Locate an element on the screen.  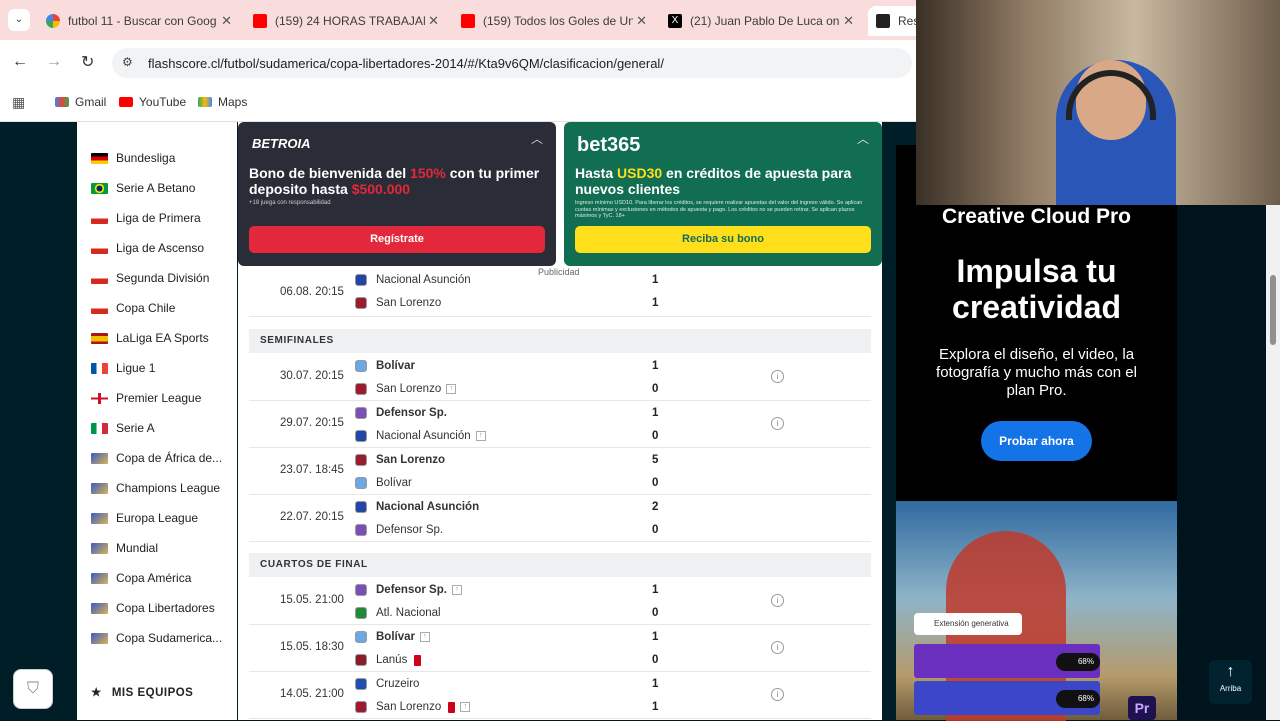
match-row: 15.05. 18:30 Bolívar ↑ Lanús 1 0 i is located at coordinates (560, 648).